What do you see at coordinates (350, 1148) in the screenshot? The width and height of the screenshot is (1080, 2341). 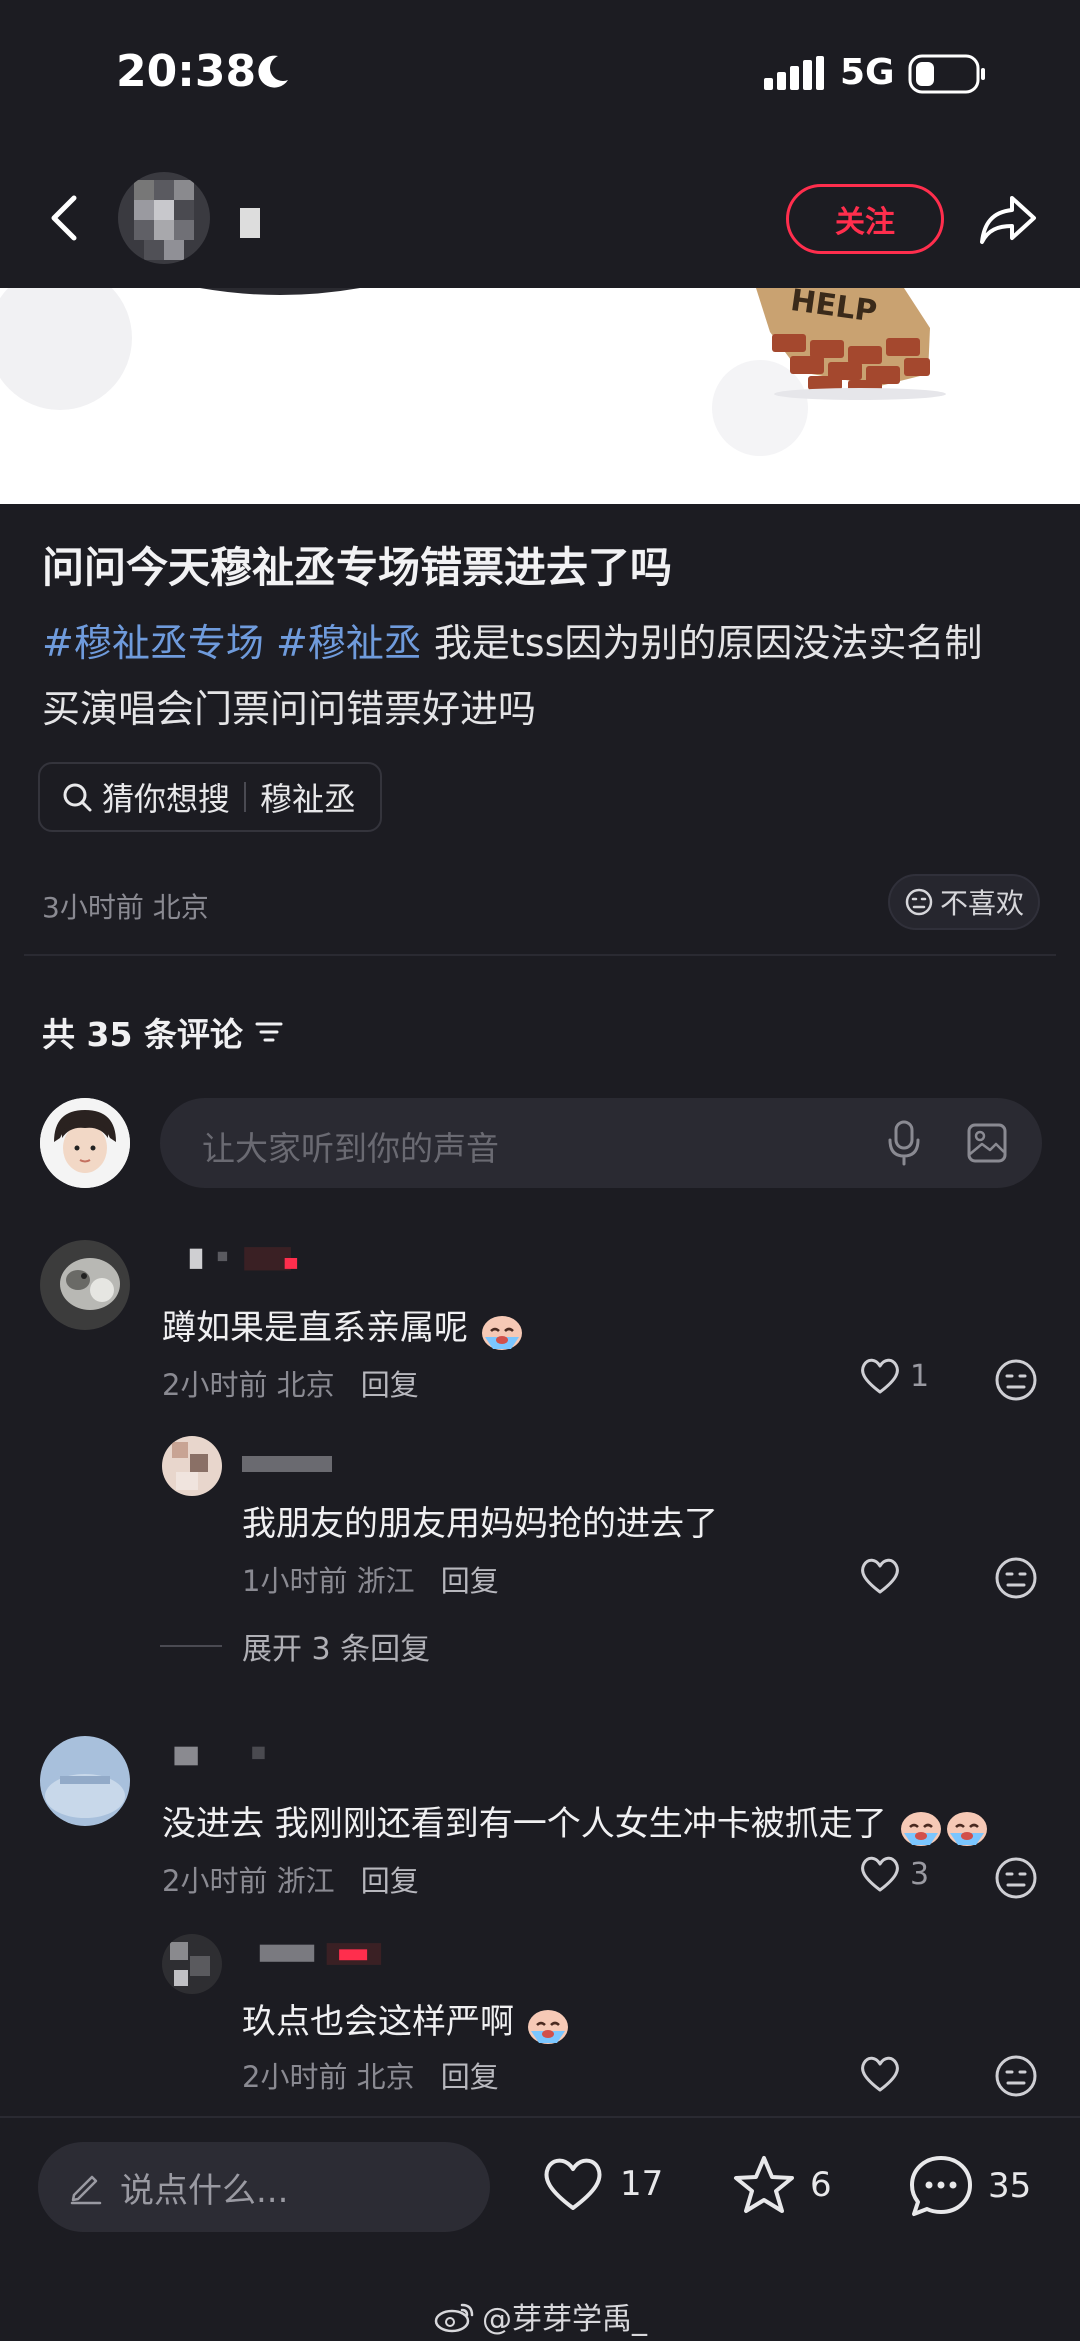 I see `comment-input-placeholder: 让大家听到你的声音` at bounding box center [350, 1148].